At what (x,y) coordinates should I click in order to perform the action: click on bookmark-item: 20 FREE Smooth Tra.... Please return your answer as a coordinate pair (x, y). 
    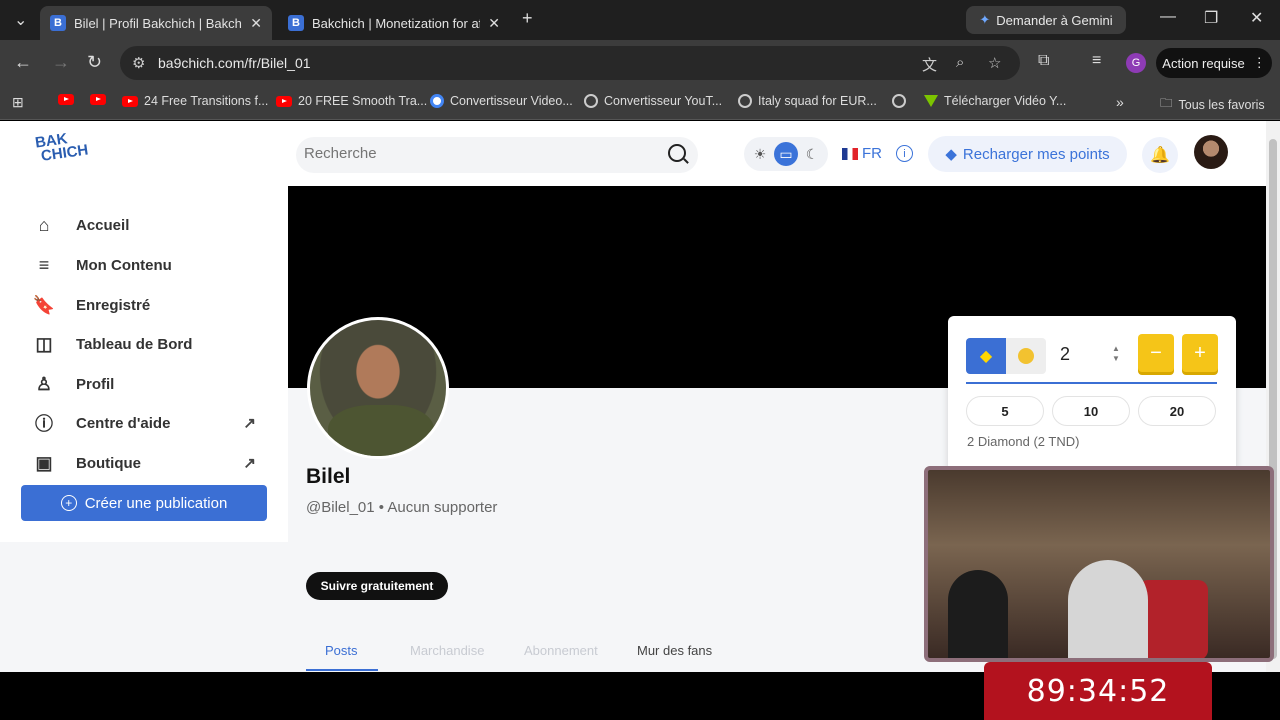
    Looking at the image, I should click on (351, 101).